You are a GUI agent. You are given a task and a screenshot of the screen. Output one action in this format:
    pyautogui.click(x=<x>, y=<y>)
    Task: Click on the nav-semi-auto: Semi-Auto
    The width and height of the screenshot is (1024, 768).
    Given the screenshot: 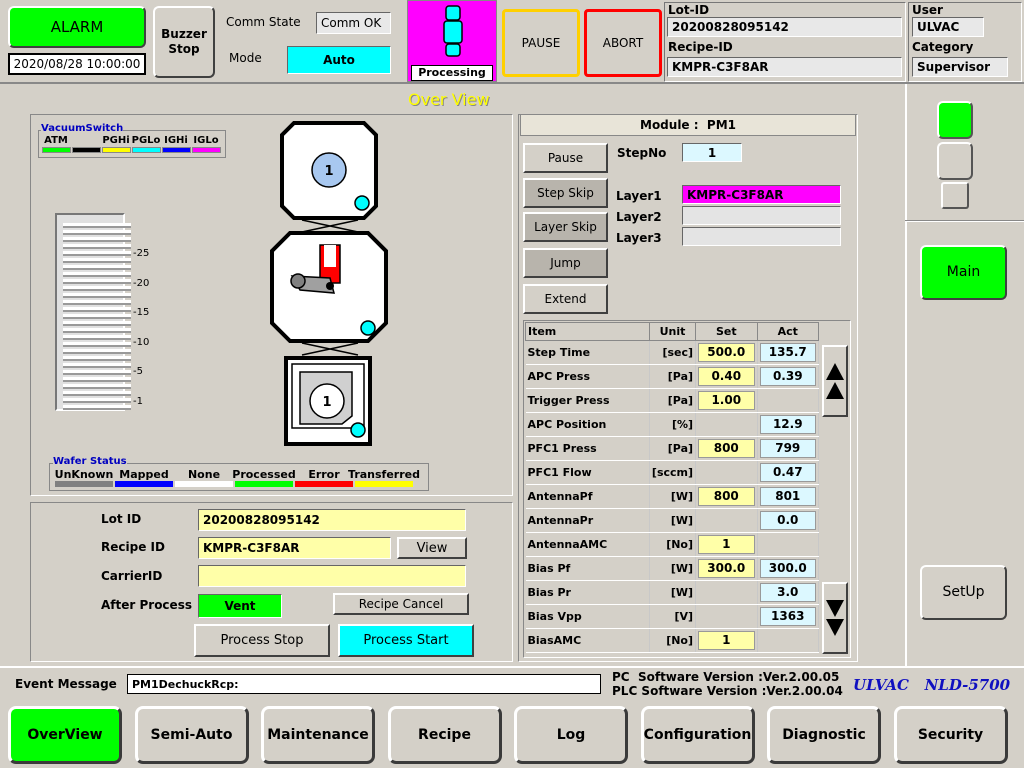 What is the action you would take?
    pyautogui.click(x=191, y=735)
    